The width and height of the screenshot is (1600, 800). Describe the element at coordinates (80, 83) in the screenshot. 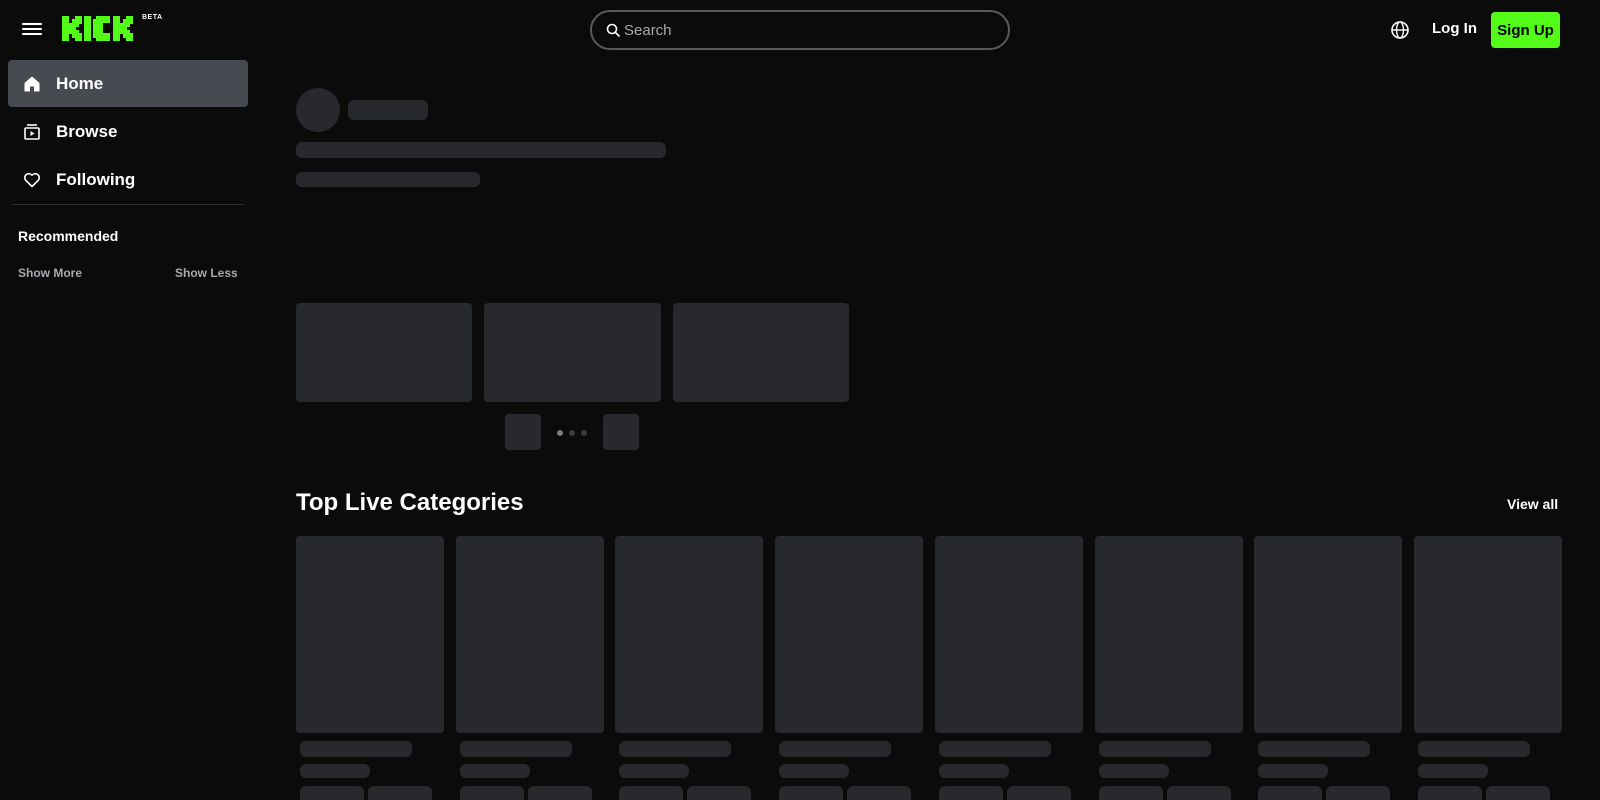

I see `sidebar-item-label: Home` at that location.